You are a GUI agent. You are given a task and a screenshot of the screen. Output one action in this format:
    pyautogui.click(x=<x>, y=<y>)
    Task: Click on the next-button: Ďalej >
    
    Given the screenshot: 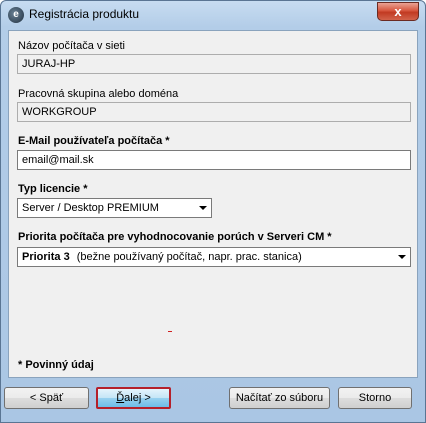 What is the action you would take?
    pyautogui.click(x=133, y=398)
    